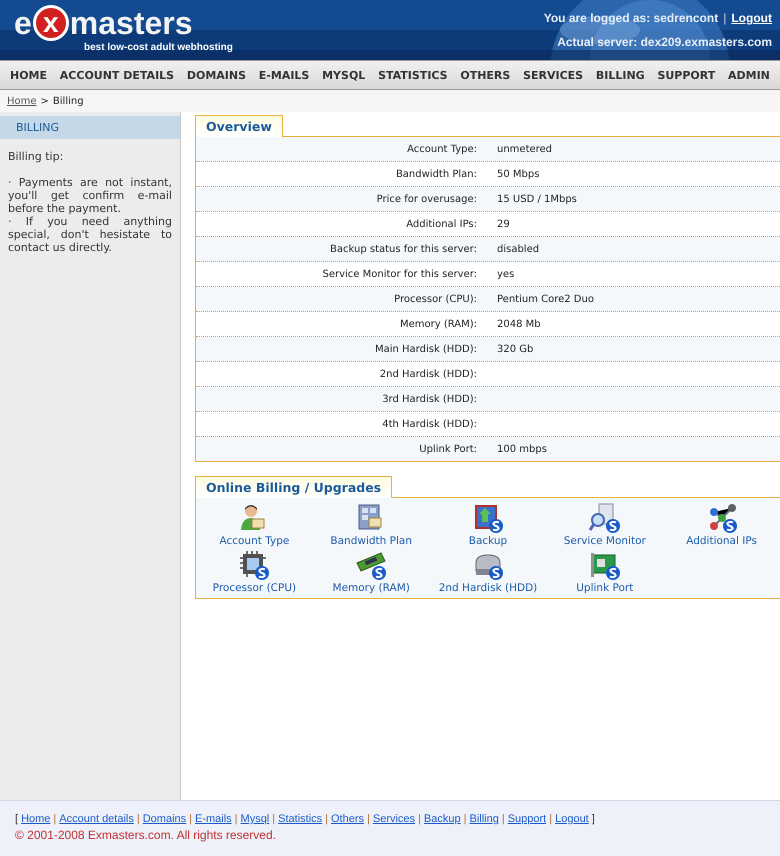 Image resolution: width=780 pixels, height=856 pixels. What do you see at coordinates (344, 75) in the screenshot?
I see `nav-item: MYSQL` at bounding box center [344, 75].